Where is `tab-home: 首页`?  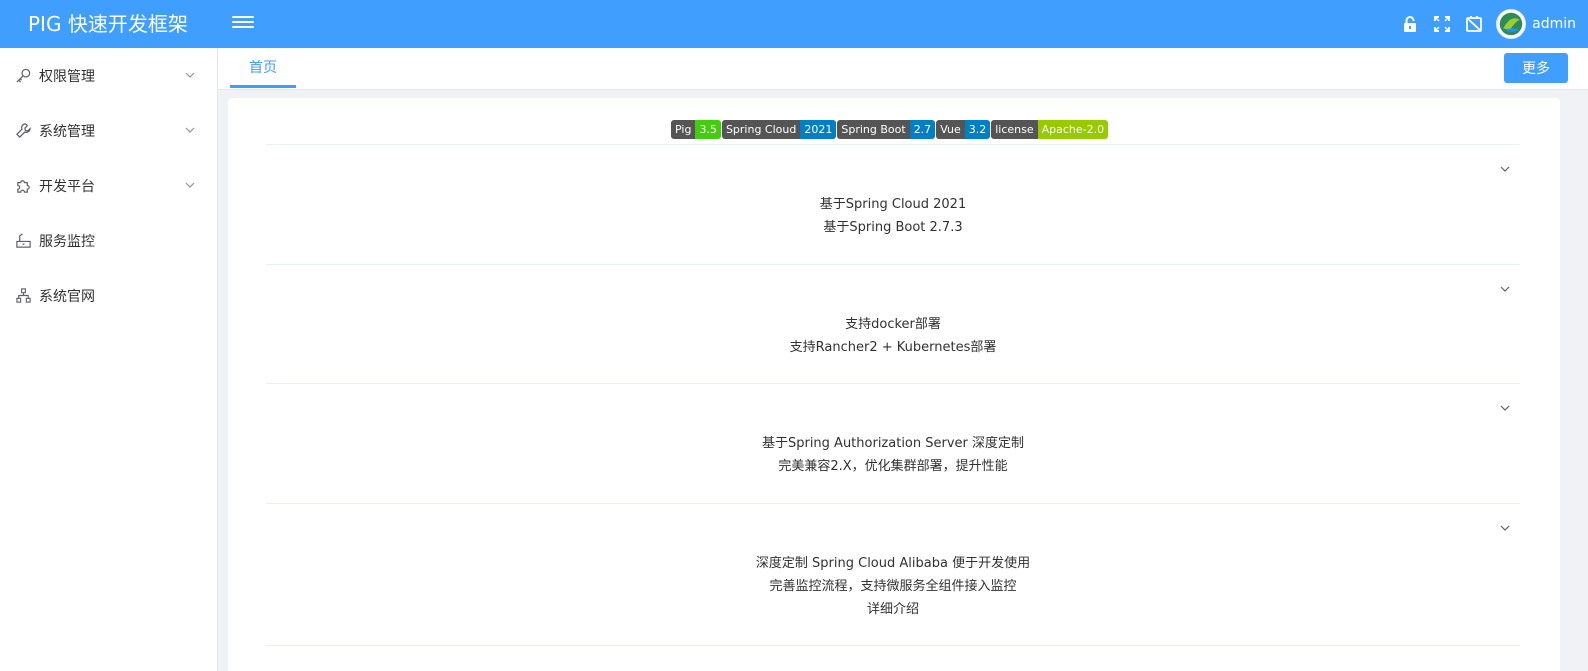 tab-home: 首页 is located at coordinates (263, 68).